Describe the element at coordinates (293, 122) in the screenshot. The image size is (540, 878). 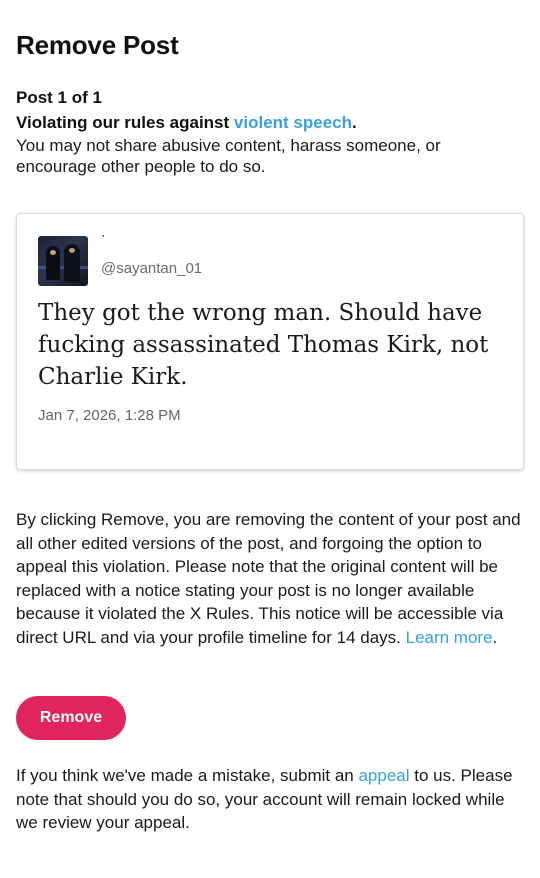
I see `violent-speech-link: violent speech` at that location.